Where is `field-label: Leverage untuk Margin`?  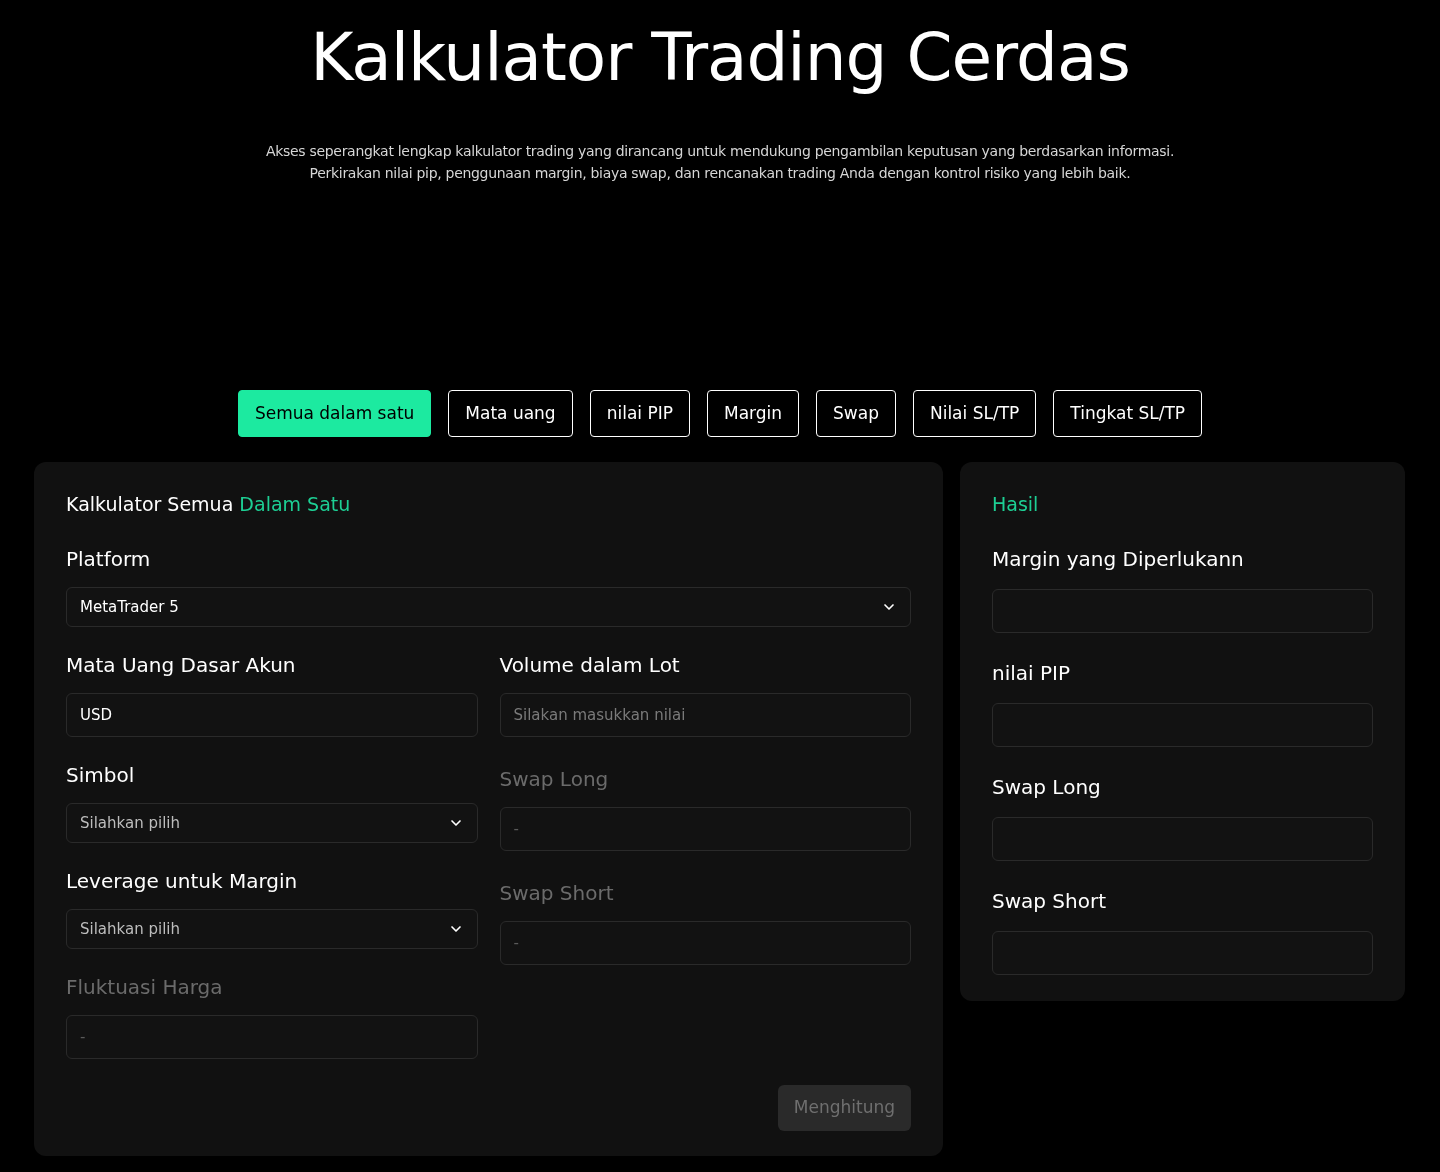 field-label: Leverage untuk Margin is located at coordinates (182, 881).